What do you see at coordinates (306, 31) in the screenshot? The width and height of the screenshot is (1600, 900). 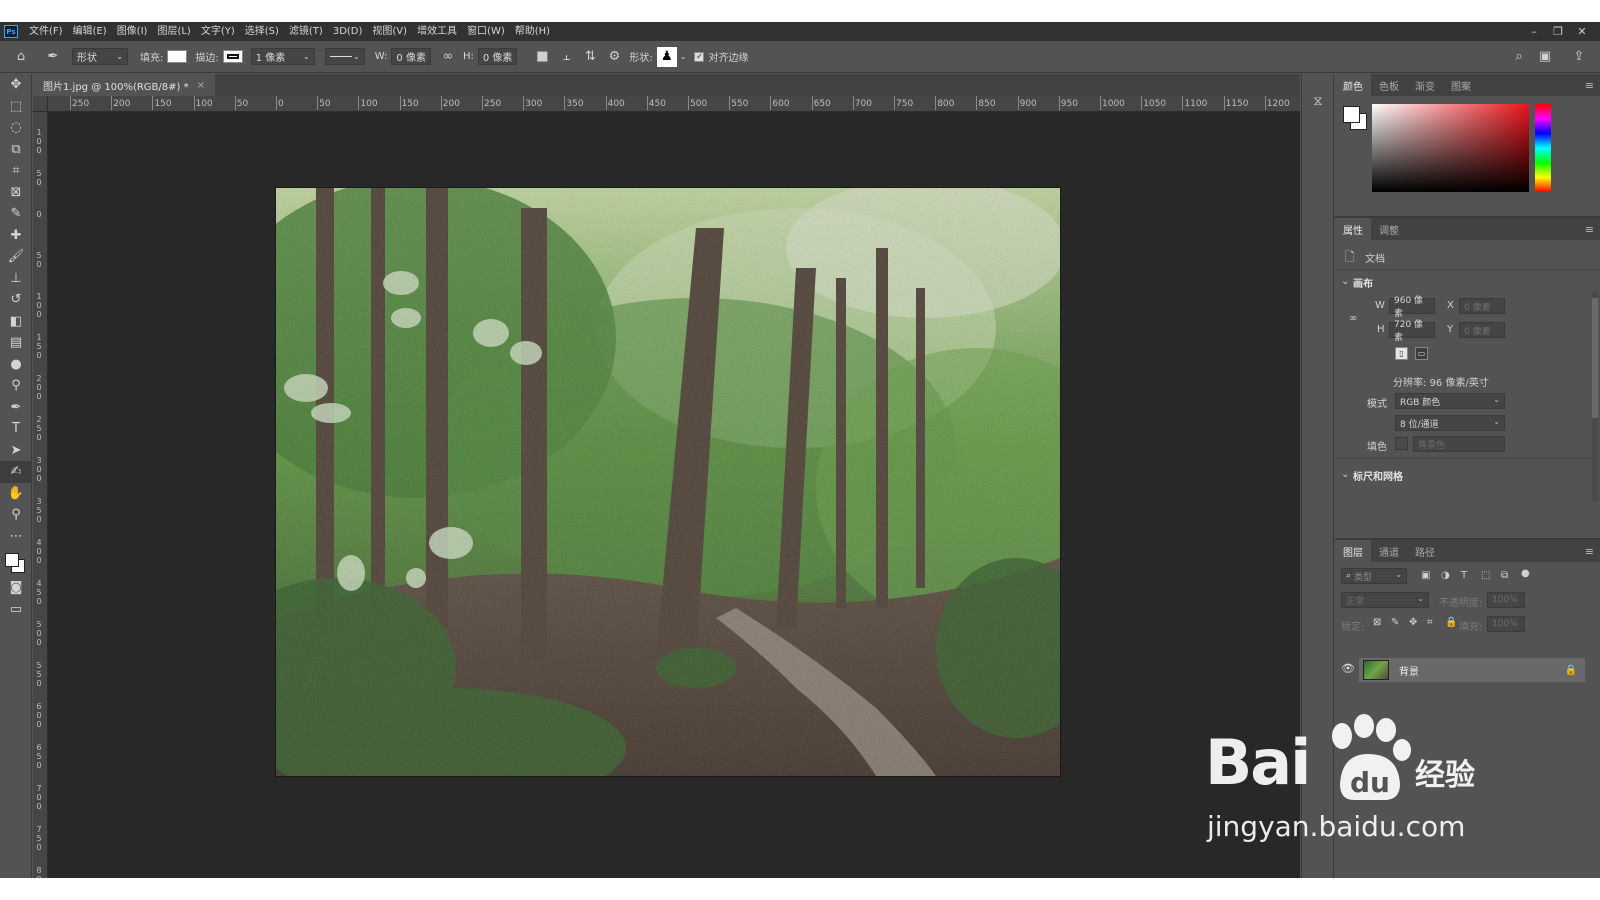 I see `menu-filter: 滤镜(T)` at bounding box center [306, 31].